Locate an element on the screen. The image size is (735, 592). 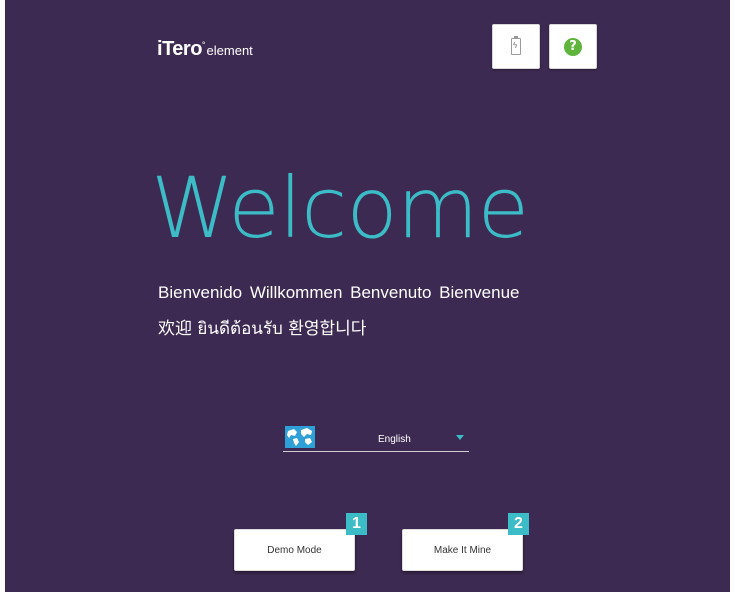
language-value: English is located at coordinates (394, 439).